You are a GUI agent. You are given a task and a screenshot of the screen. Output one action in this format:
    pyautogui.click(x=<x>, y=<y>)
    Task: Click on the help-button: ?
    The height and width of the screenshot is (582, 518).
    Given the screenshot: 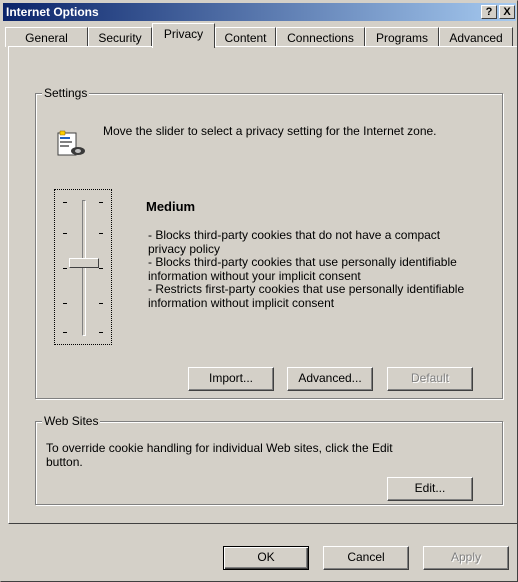 What is the action you would take?
    pyautogui.click(x=489, y=12)
    